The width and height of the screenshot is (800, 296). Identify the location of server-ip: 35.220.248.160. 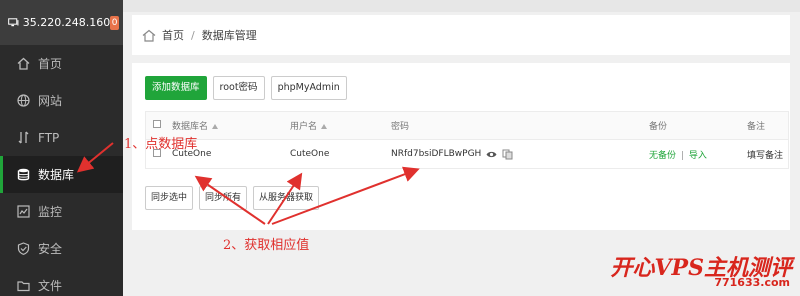
(66, 22).